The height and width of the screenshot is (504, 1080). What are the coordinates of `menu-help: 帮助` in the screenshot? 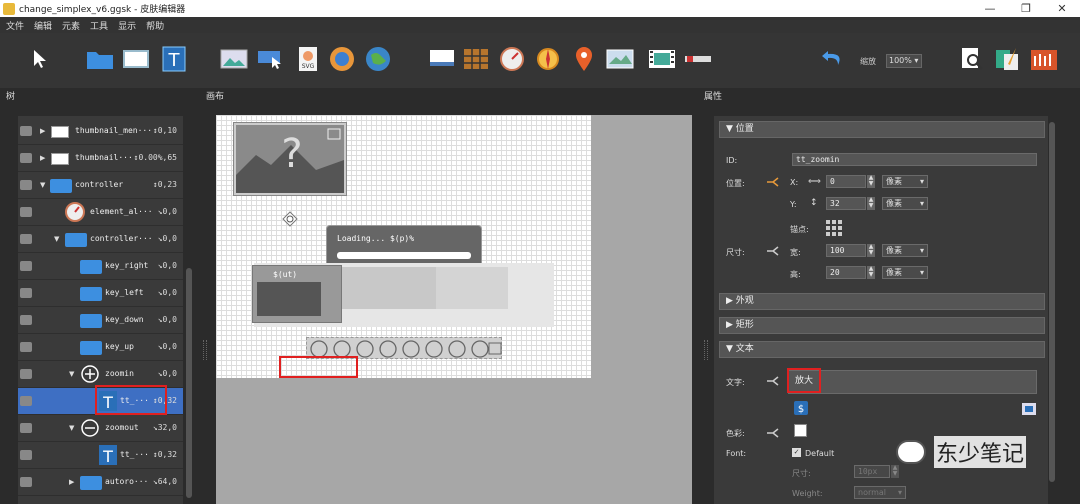 It's located at (155, 25).